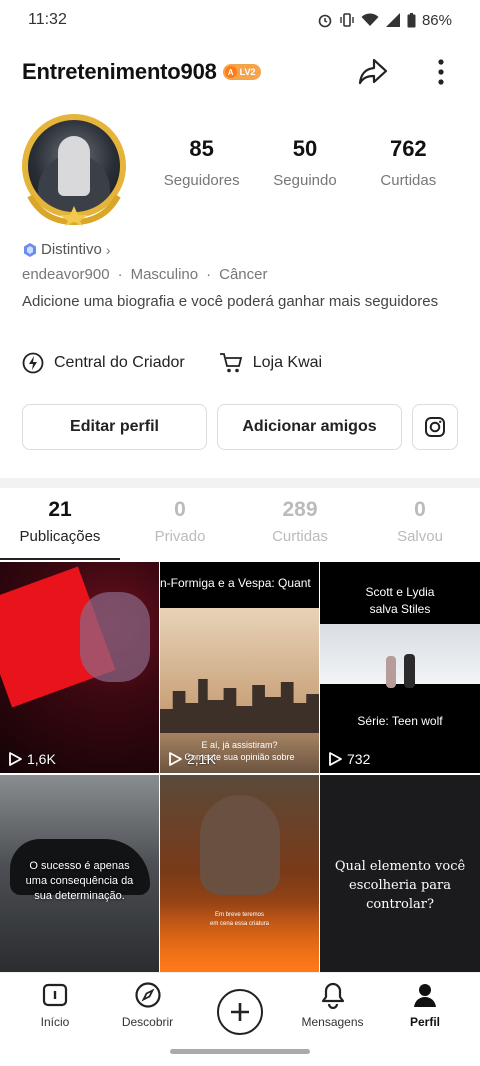 Image resolution: width=480 pixels, height=1066 pixels. I want to click on stat-followers: 85 Seguidores, so click(201, 162).